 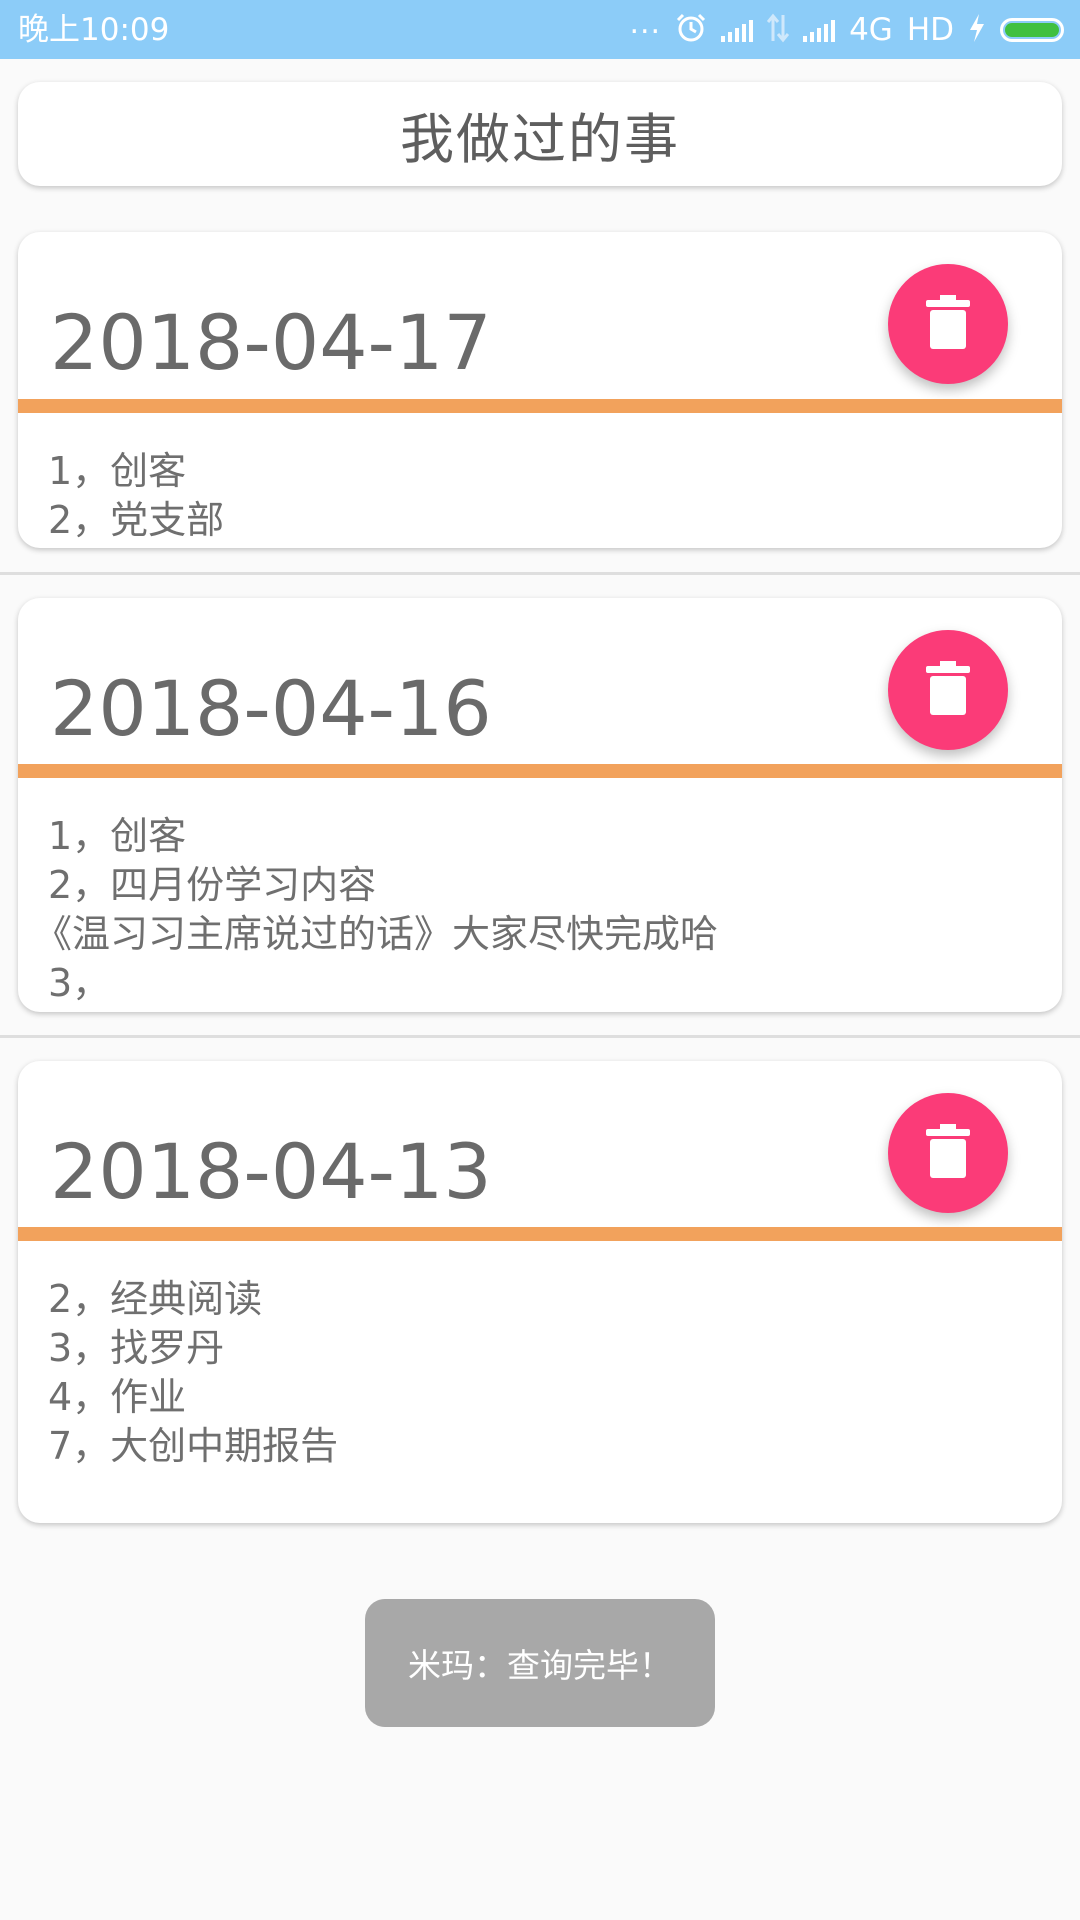 I want to click on content-line: 2，经典阅读, so click(x=155, y=1299).